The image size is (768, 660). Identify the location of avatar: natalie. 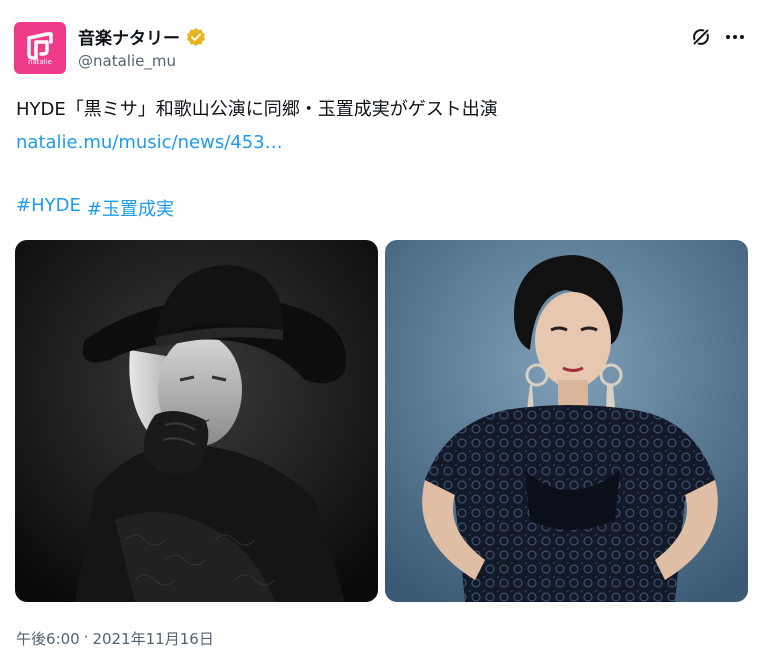
(40, 48).